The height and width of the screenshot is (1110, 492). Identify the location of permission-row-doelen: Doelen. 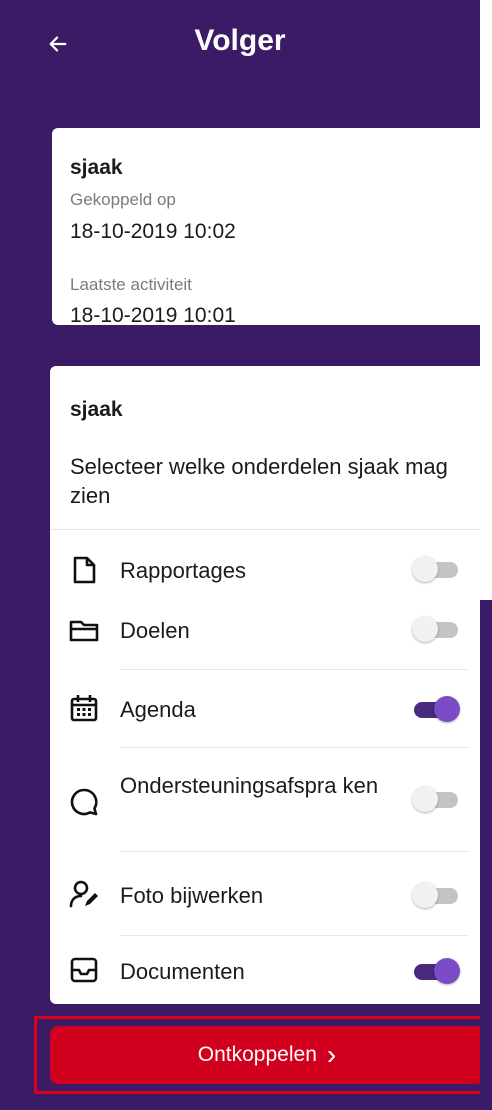
(268, 639).